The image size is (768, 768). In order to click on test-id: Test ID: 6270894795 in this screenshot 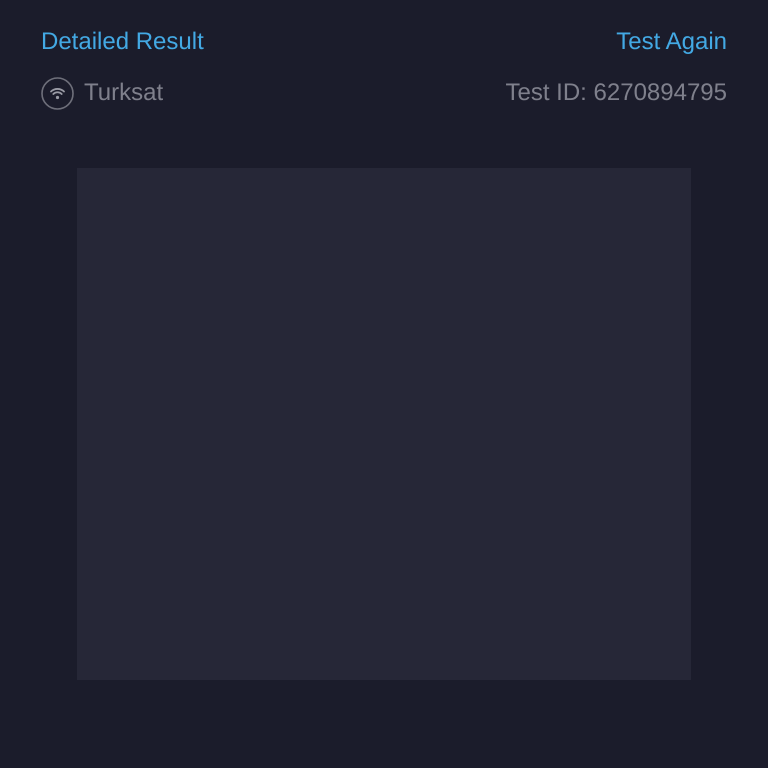, I will do `click(616, 93)`.